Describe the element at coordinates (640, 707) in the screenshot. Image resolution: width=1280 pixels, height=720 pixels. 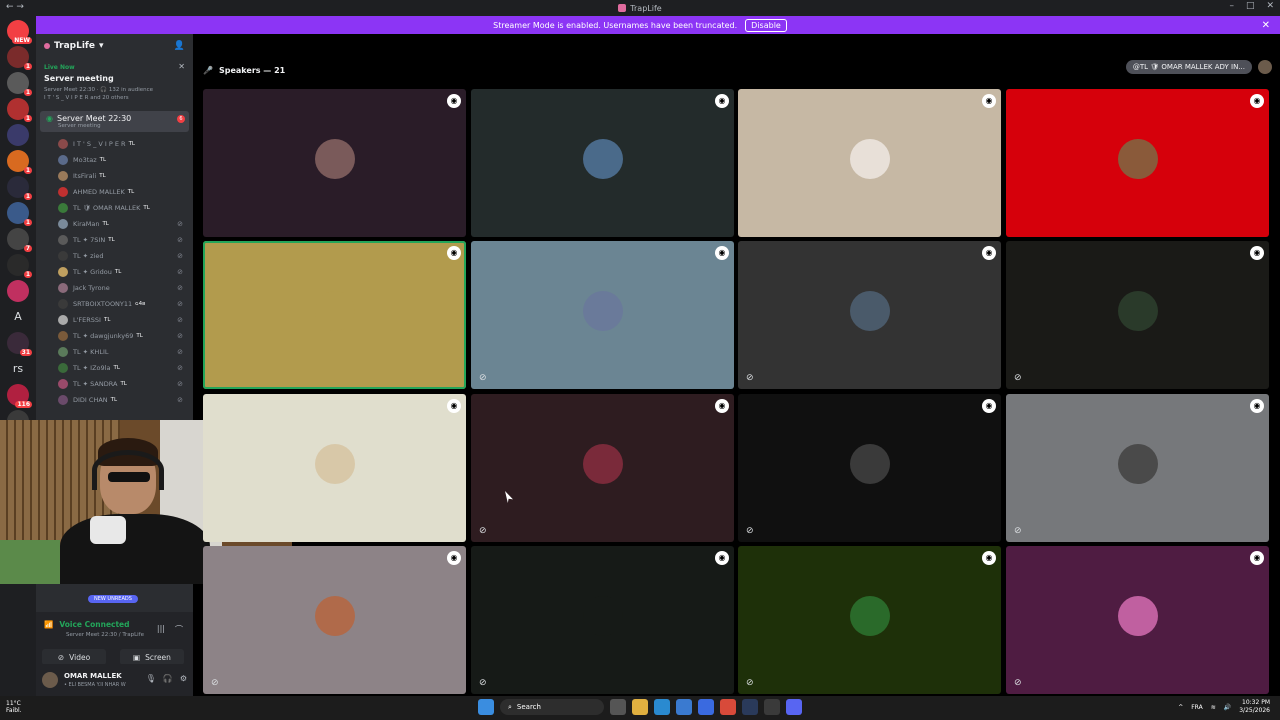
I see `file-explorer-icon` at that location.